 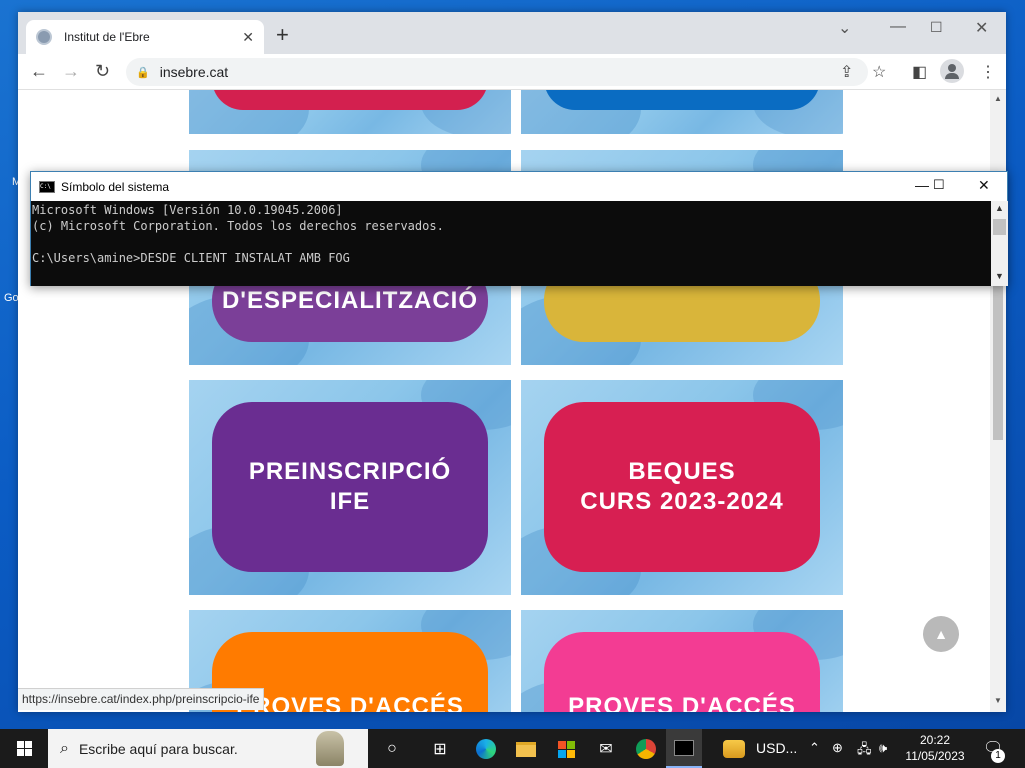 What do you see at coordinates (158, 748) in the screenshot?
I see `search-placeholder: Escribe aquí para buscar.` at bounding box center [158, 748].